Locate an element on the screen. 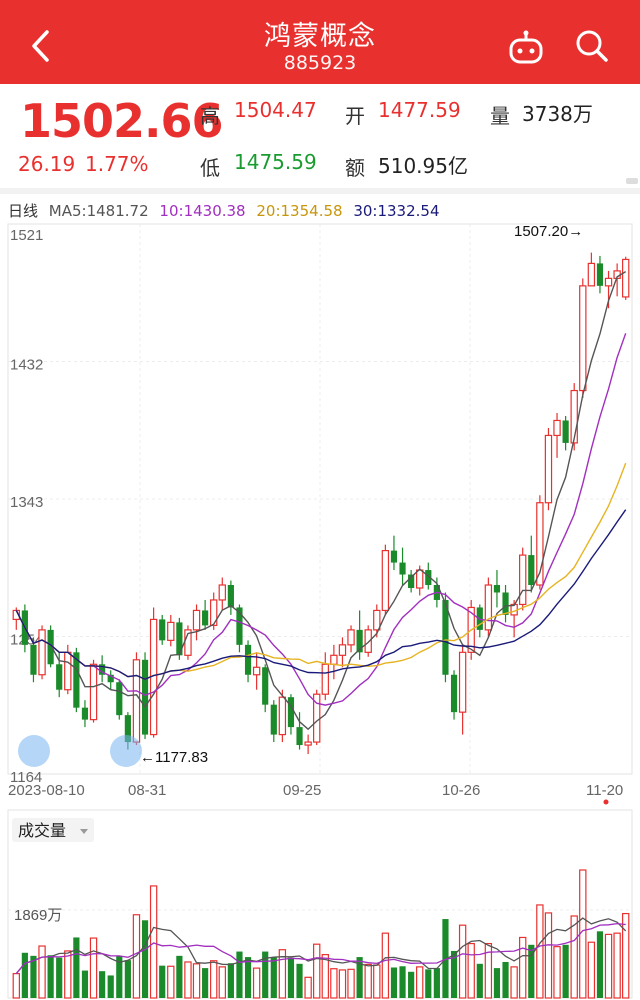 The height and width of the screenshot is (1000, 640). open-value: 1477.59 is located at coordinates (419, 110).